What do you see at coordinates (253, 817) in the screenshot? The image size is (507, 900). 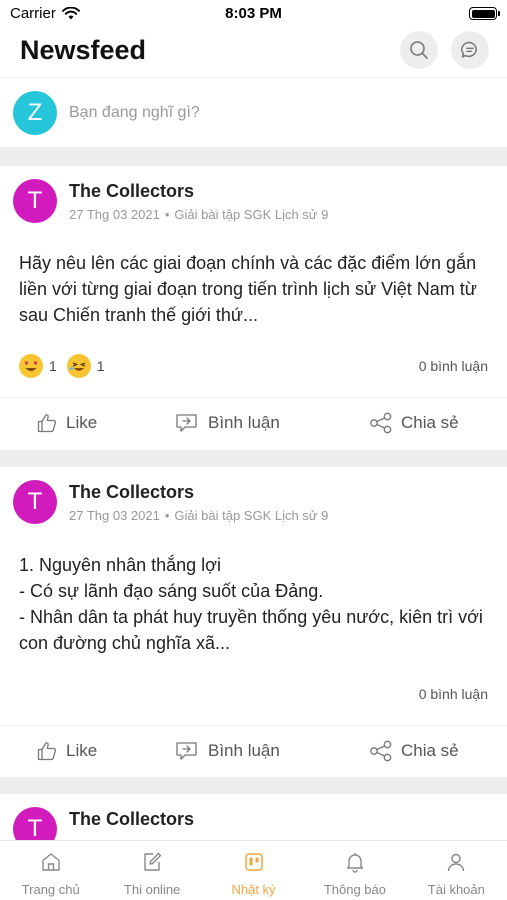 I see `post-card: T The Collectors` at bounding box center [253, 817].